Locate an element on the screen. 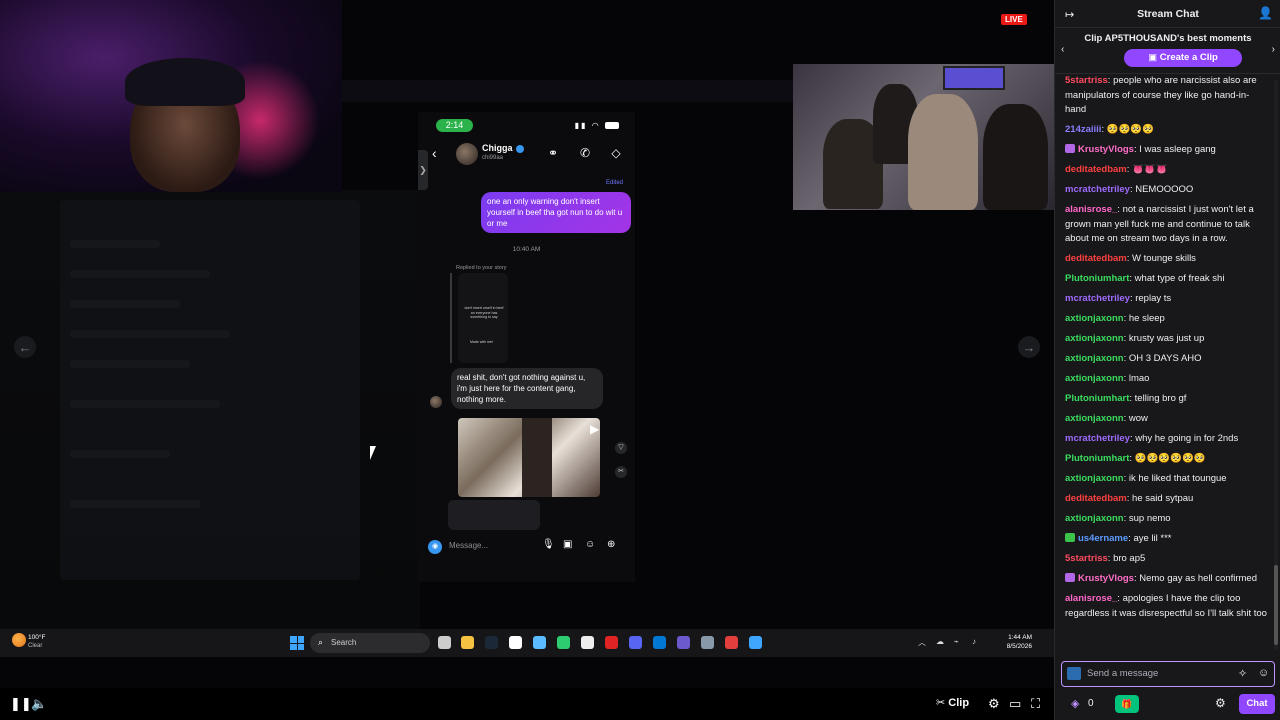  chat-message: axtionjaxonn: OH 3 DAYS AHO is located at coordinates (1166, 359).